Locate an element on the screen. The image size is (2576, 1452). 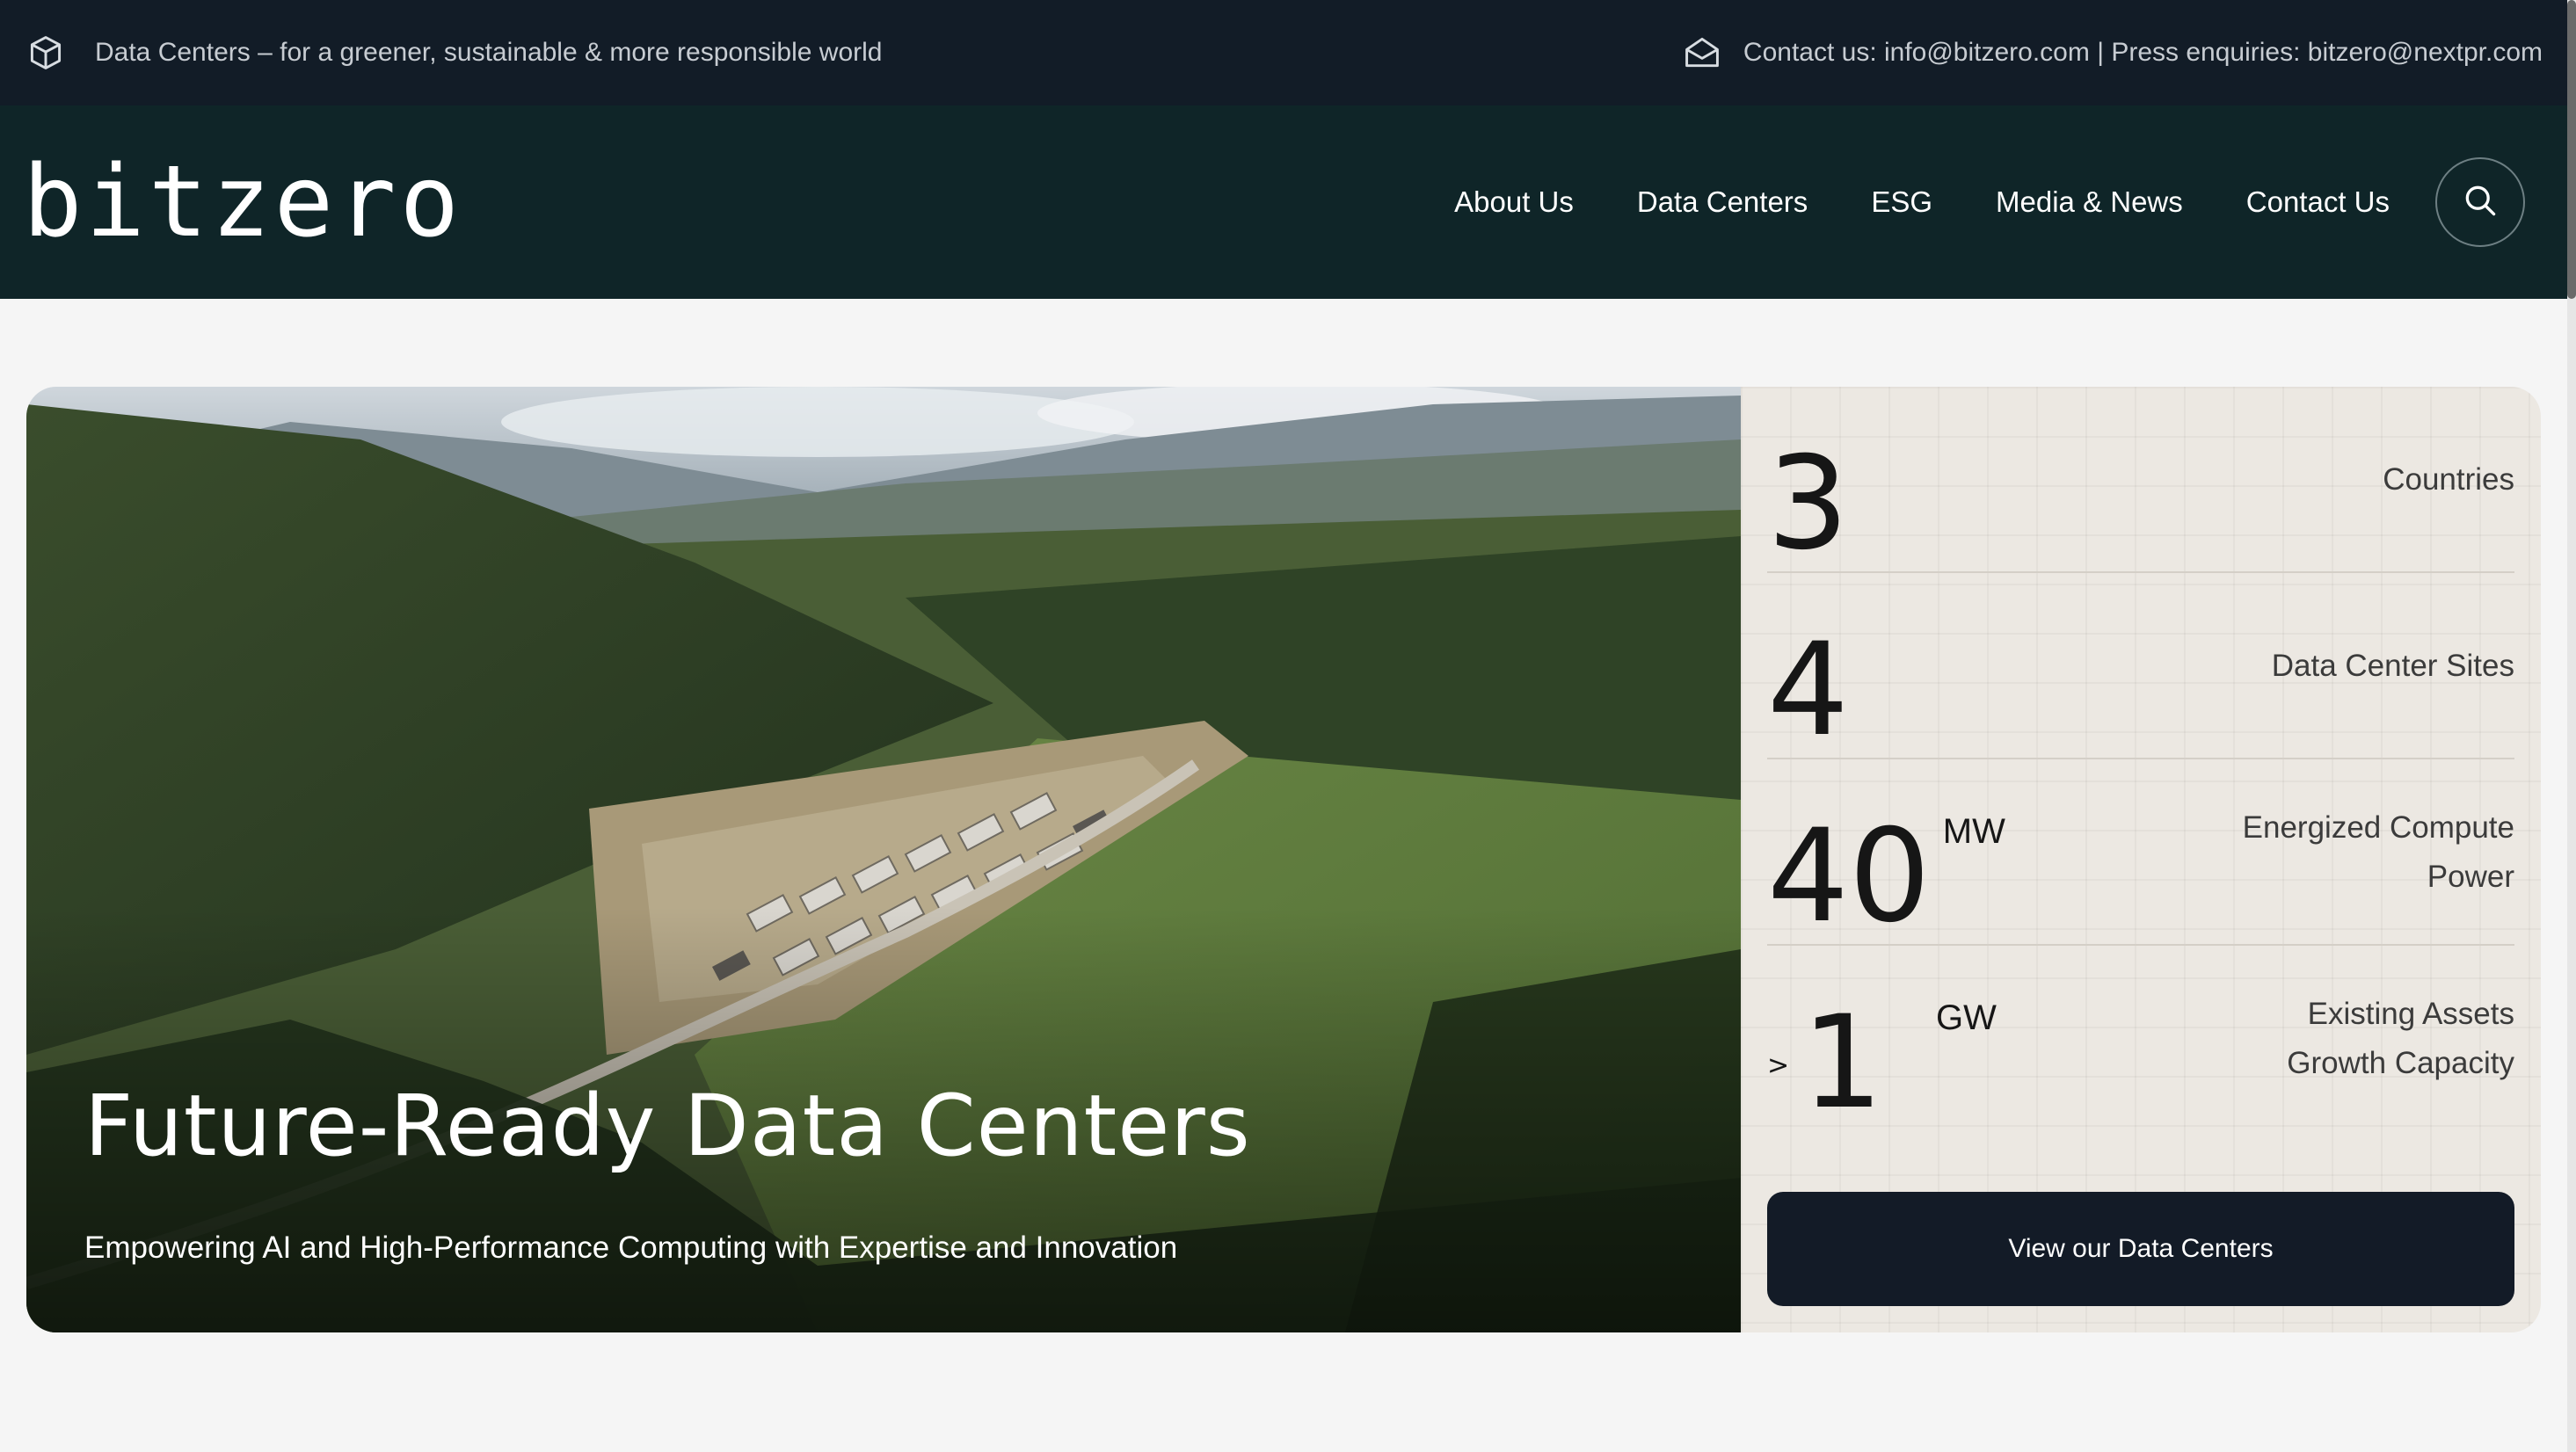
stat-number: 40 is located at coordinates (1849, 876).